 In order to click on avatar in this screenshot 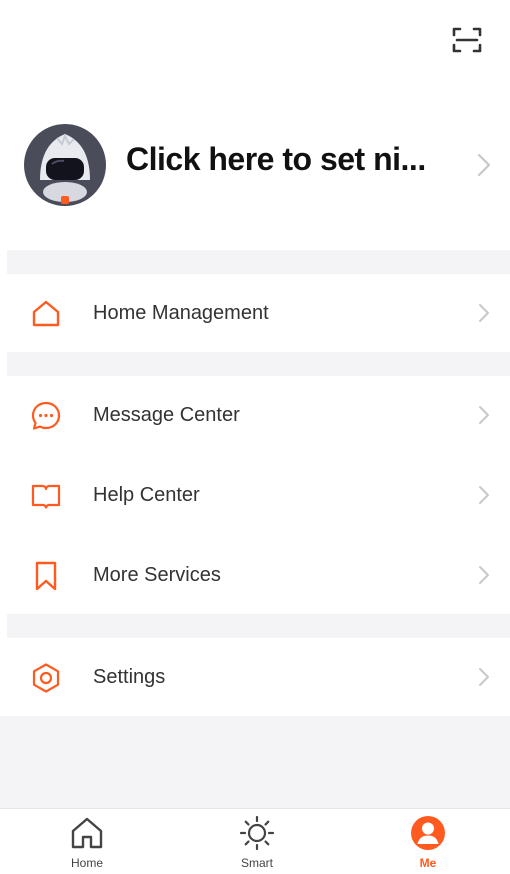, I will do `click(65, 165)`.